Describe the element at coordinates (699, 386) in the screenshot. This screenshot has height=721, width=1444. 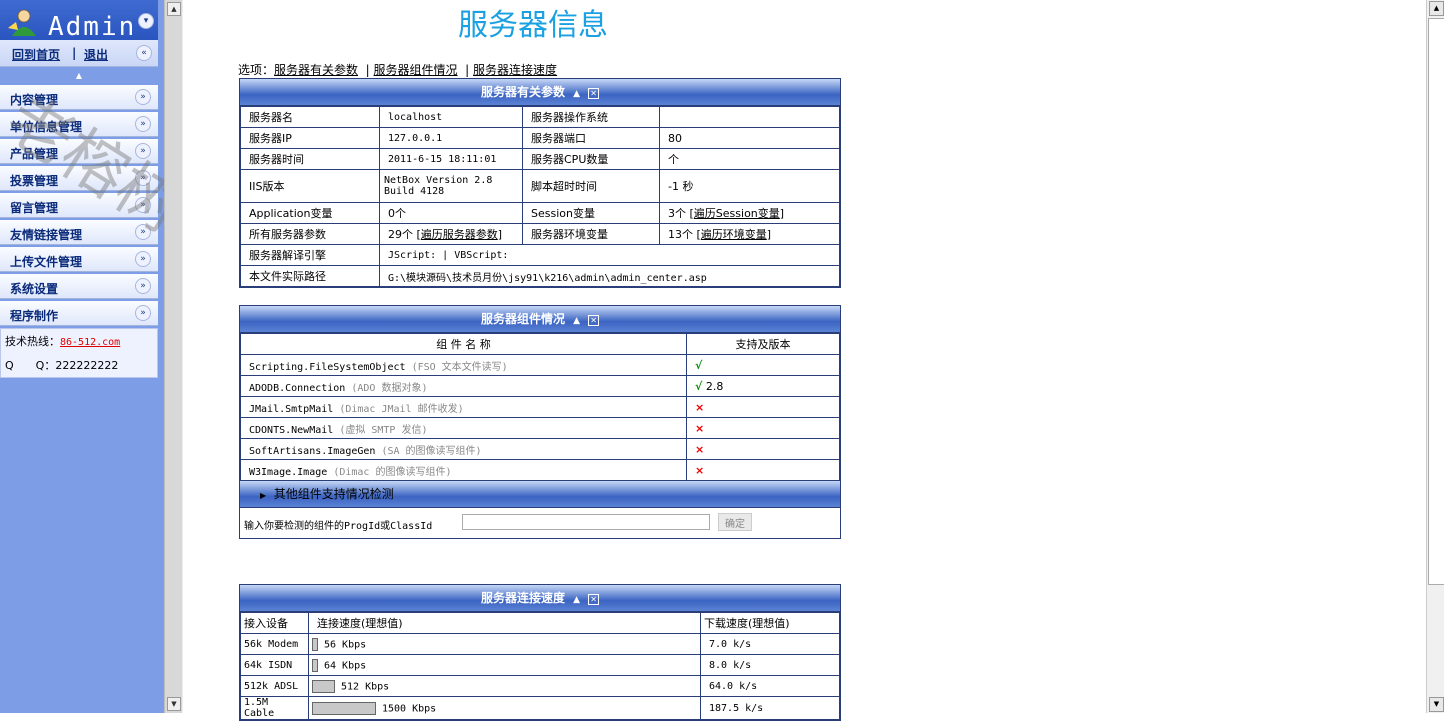
I see `check-icon: √` at that location.